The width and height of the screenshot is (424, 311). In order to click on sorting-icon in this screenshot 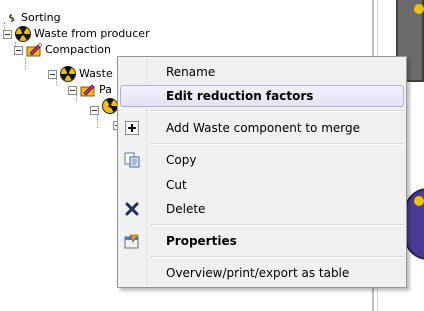, I will do `click(12, 18)`.